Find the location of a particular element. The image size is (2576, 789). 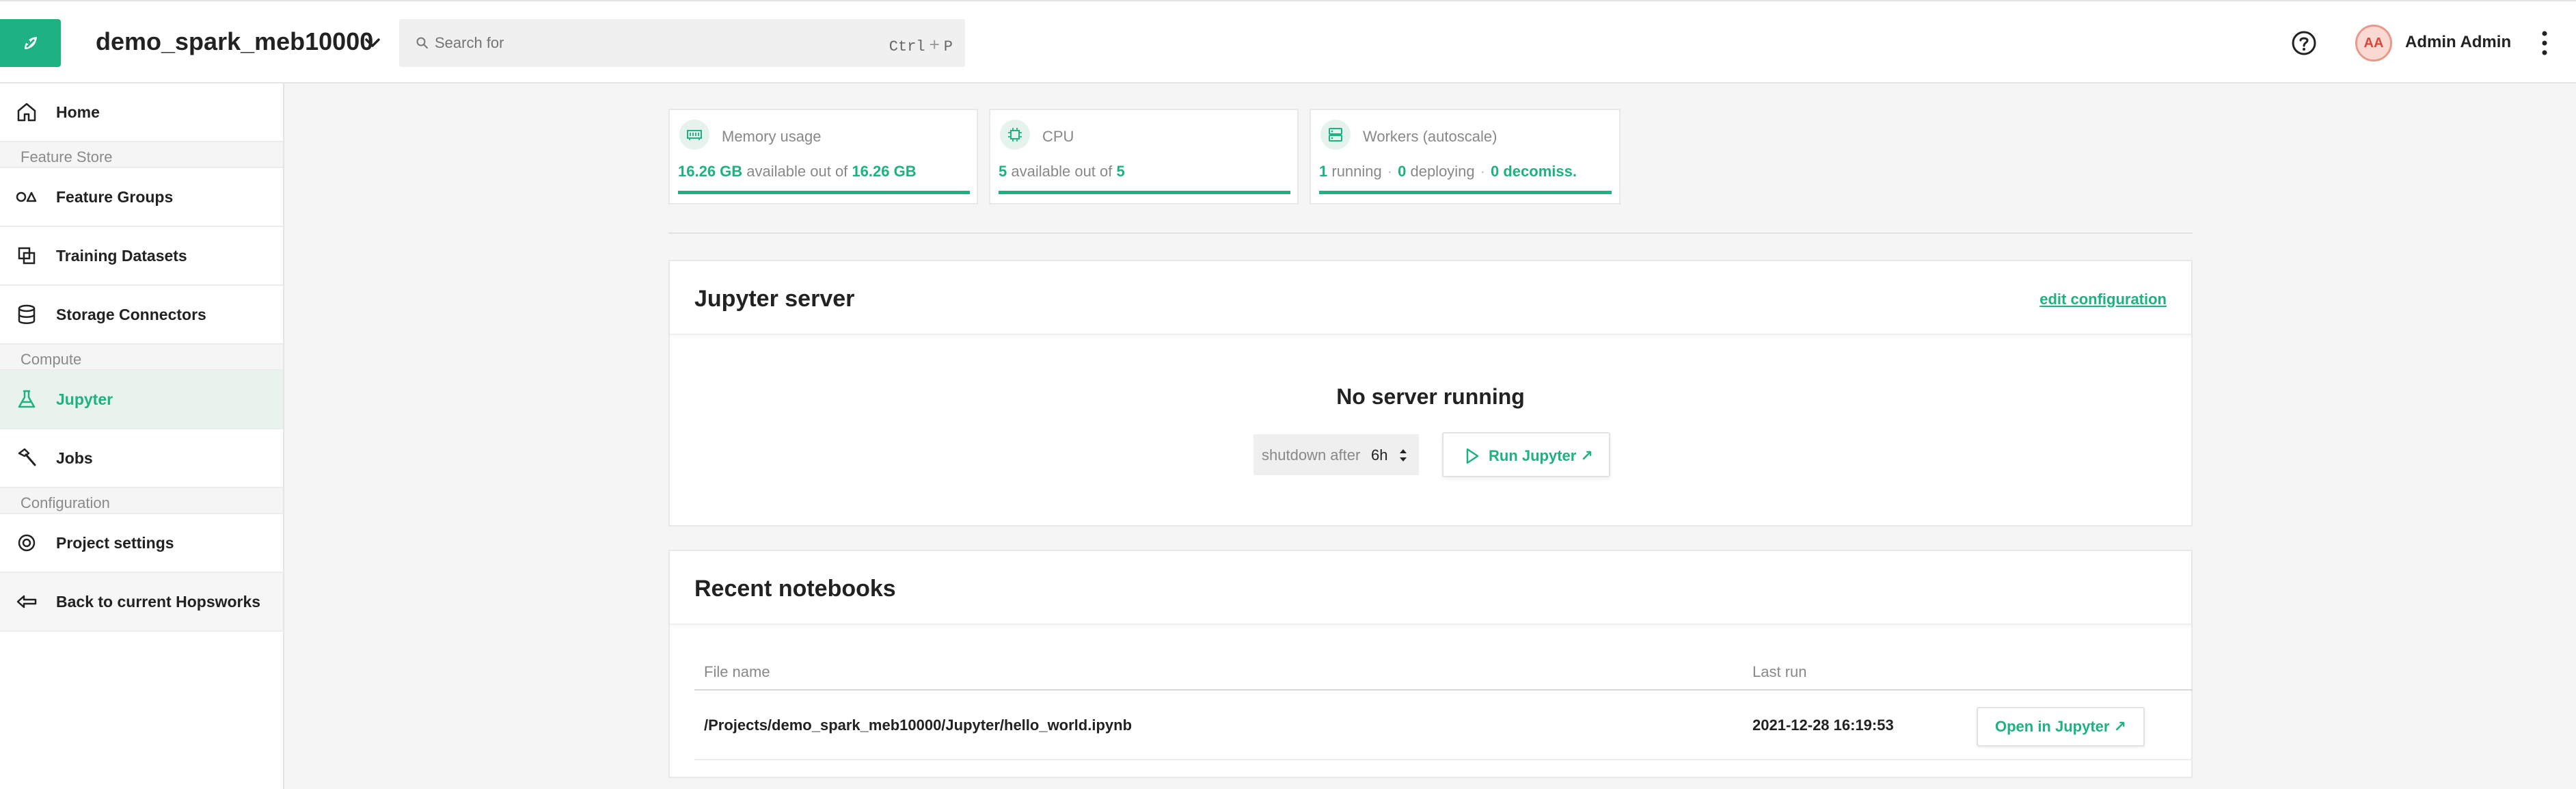

memory-progress-bar is located at coordinates (824, 192).